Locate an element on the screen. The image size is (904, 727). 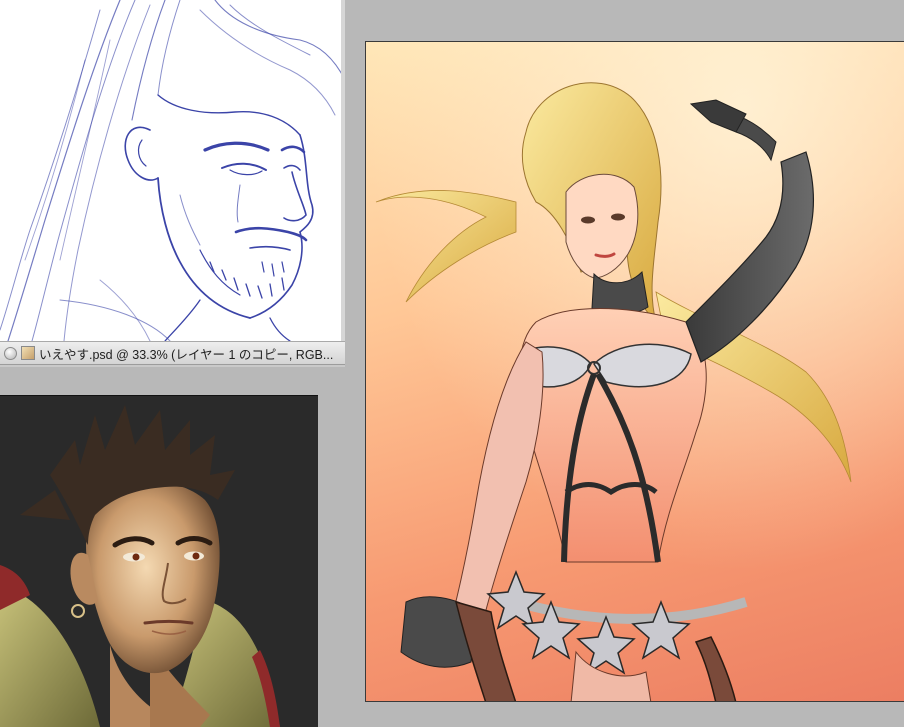
portrait-frame-edge is located at coordinates (159, 395).